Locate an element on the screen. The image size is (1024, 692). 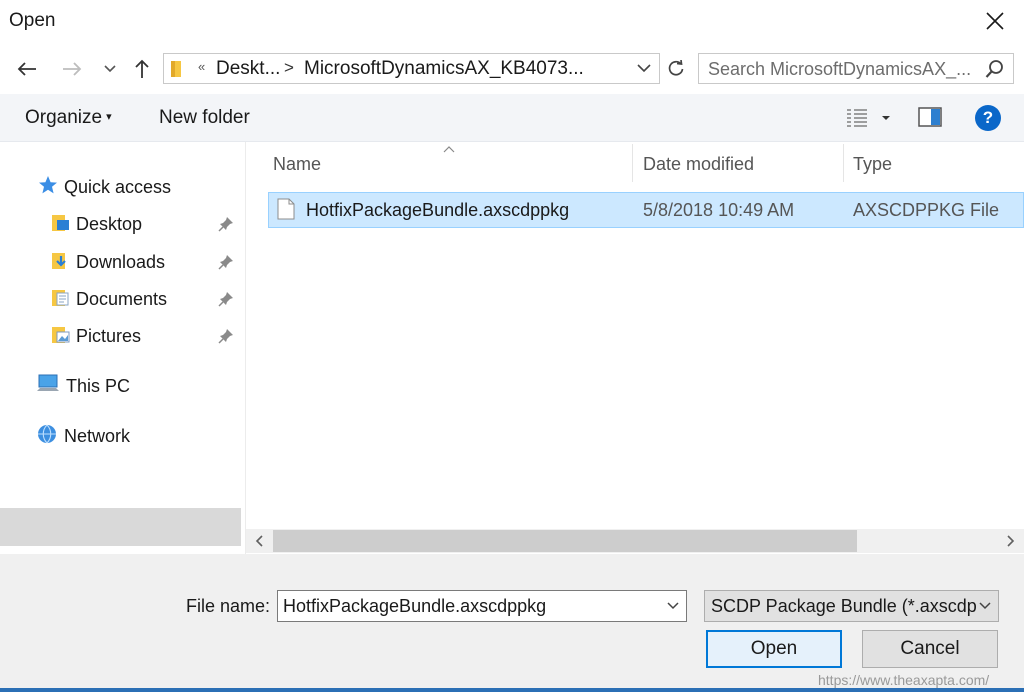
horizontal-scrollbar is located at coordinates (635, 541).